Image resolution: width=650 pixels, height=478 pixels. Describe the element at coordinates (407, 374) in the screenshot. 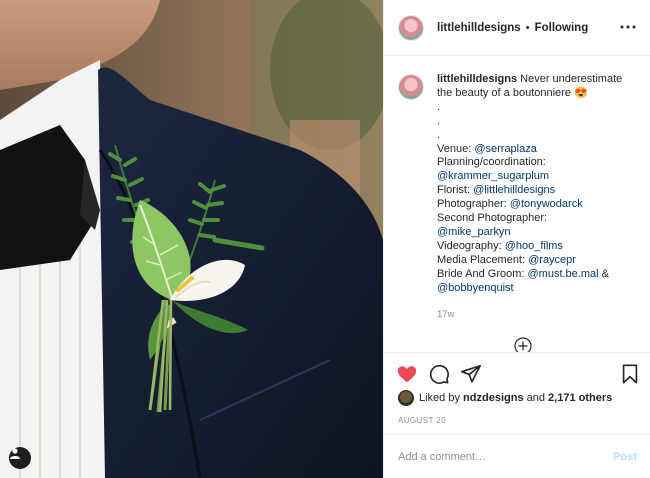

I see `heart-filled-icon` at that location.